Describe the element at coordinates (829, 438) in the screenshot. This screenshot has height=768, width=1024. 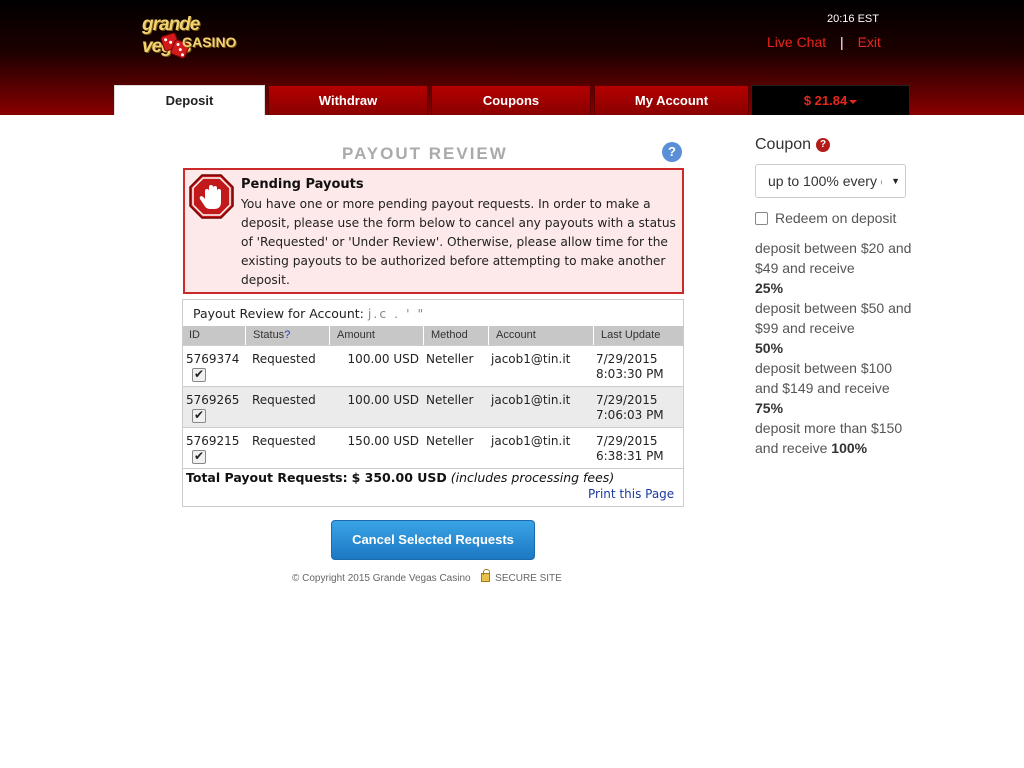
I see `tier-text: deposit more than $150 and receive` at that location.